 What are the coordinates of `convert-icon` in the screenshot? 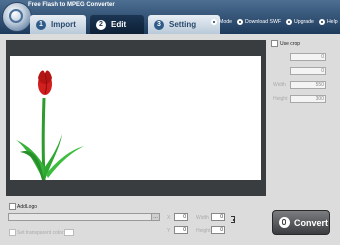 It's located at (284, 222).